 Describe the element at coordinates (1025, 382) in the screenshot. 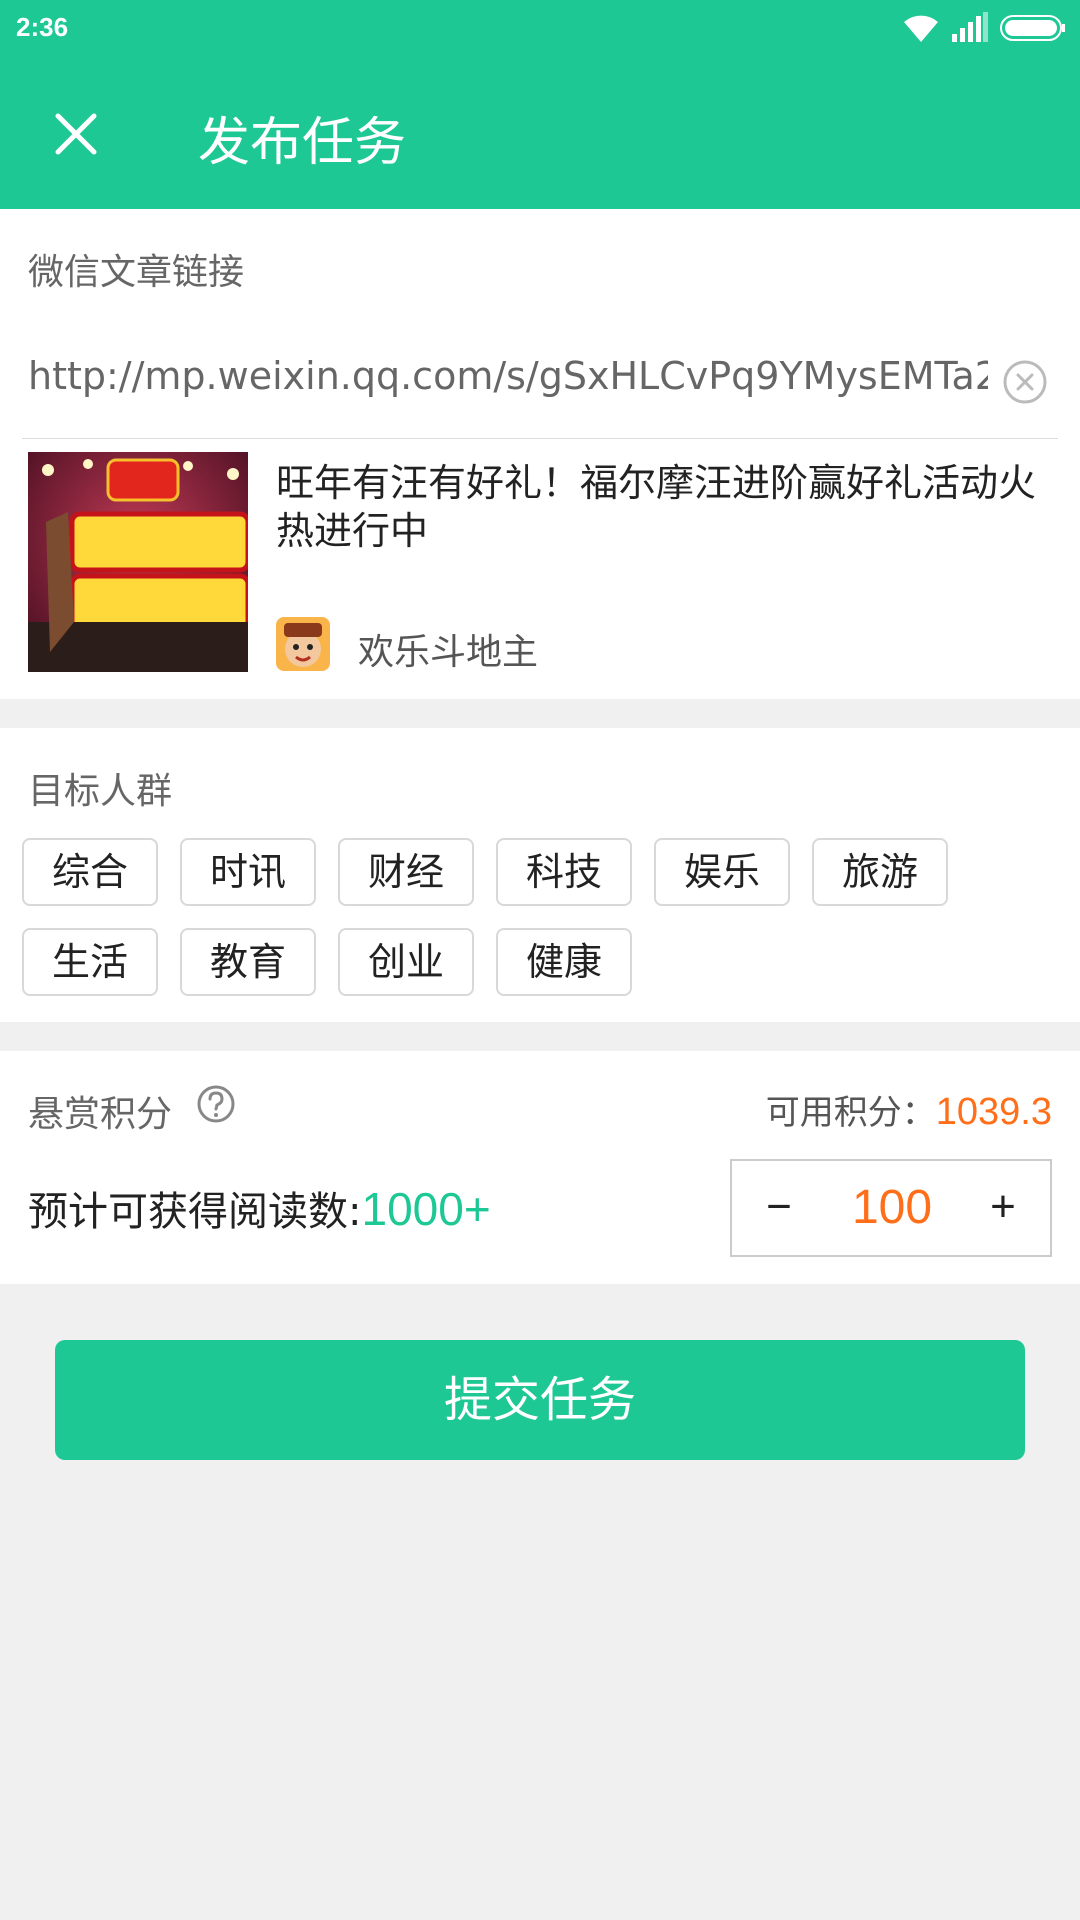

I see `clear-circle-icon` at that location.